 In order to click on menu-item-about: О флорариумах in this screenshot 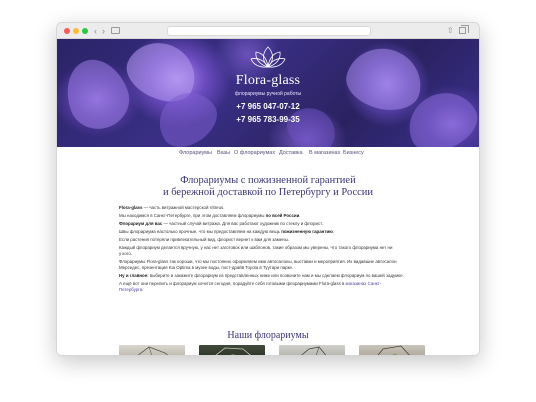, I will do `click(254, 153)`.